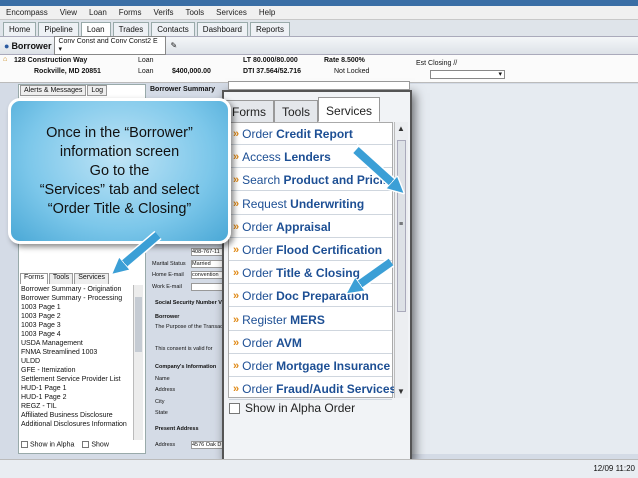 Image resolution: width=638 pixels, height=478 pixels. What do you see at coordinates (167, 287) in the screenshot?
I see `work-email-label: Work E-mail` at bounding box center [167, 287].